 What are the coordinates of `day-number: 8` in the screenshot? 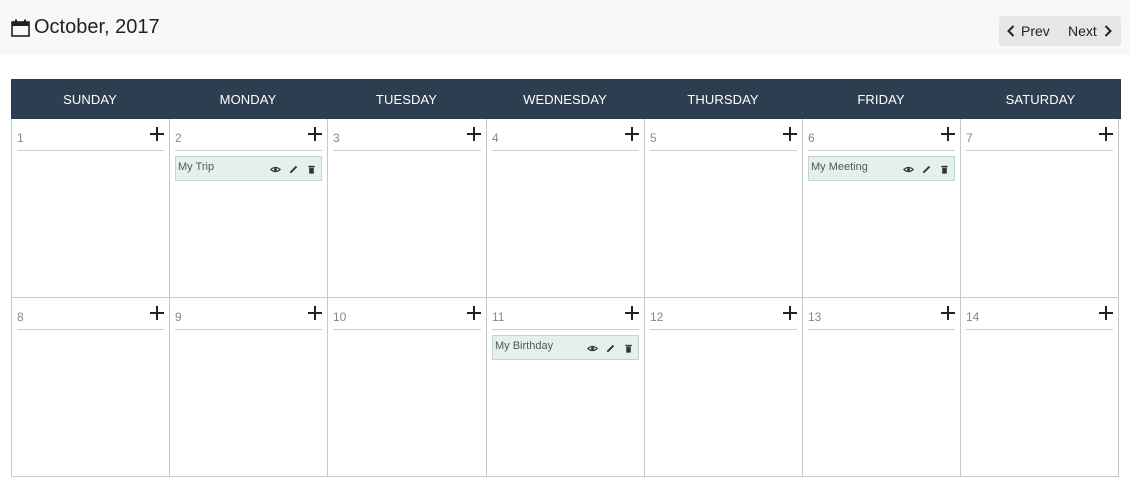 It's located at (20, 317).